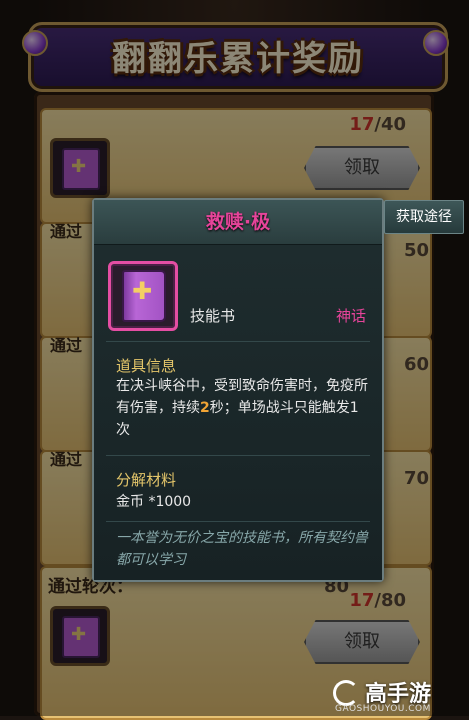 The height and width of the screenshot is (720, 469). I want to click on flavor-text: 一本誉为无价之宝的技能书，所有契约兽都可以学习, so click(242, 549).